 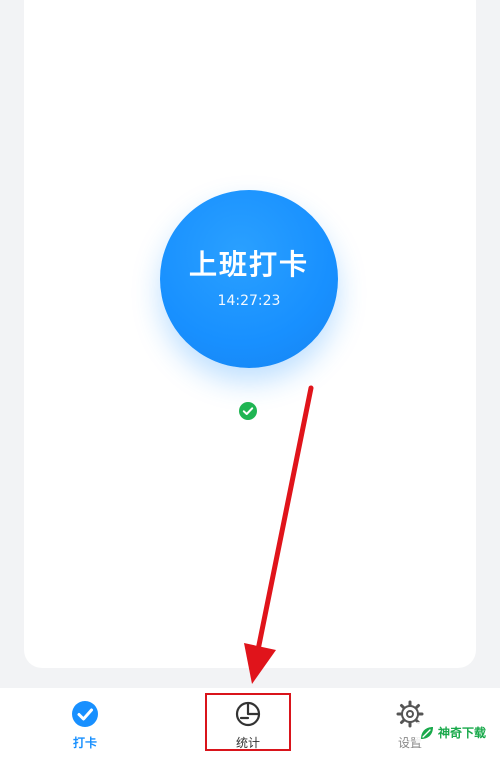 What do you see at coordinates (461, 733) in the screenshot?
I see `watermark-text: 神奇下载` at bounding box center [461, 733].